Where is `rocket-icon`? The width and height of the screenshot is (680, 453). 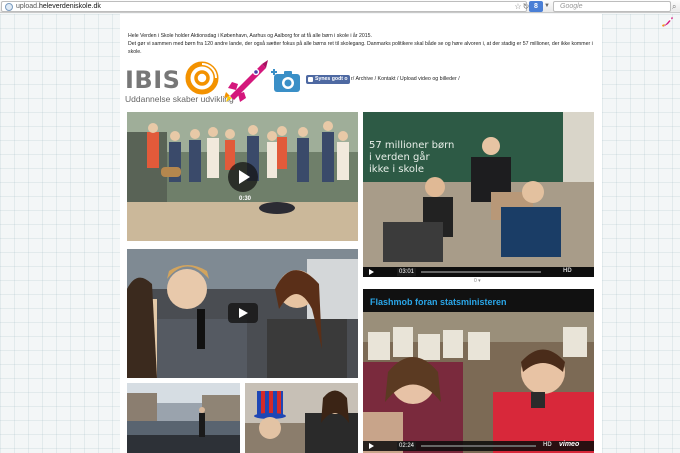
rocket-icon is located at coordinates (668, 22).